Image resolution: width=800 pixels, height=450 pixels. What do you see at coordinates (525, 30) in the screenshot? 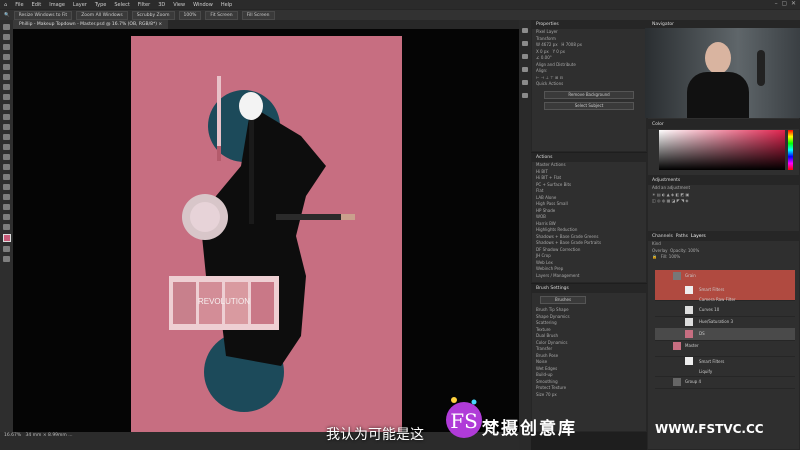
I see `history-icon` at bounding box center [525, 30].